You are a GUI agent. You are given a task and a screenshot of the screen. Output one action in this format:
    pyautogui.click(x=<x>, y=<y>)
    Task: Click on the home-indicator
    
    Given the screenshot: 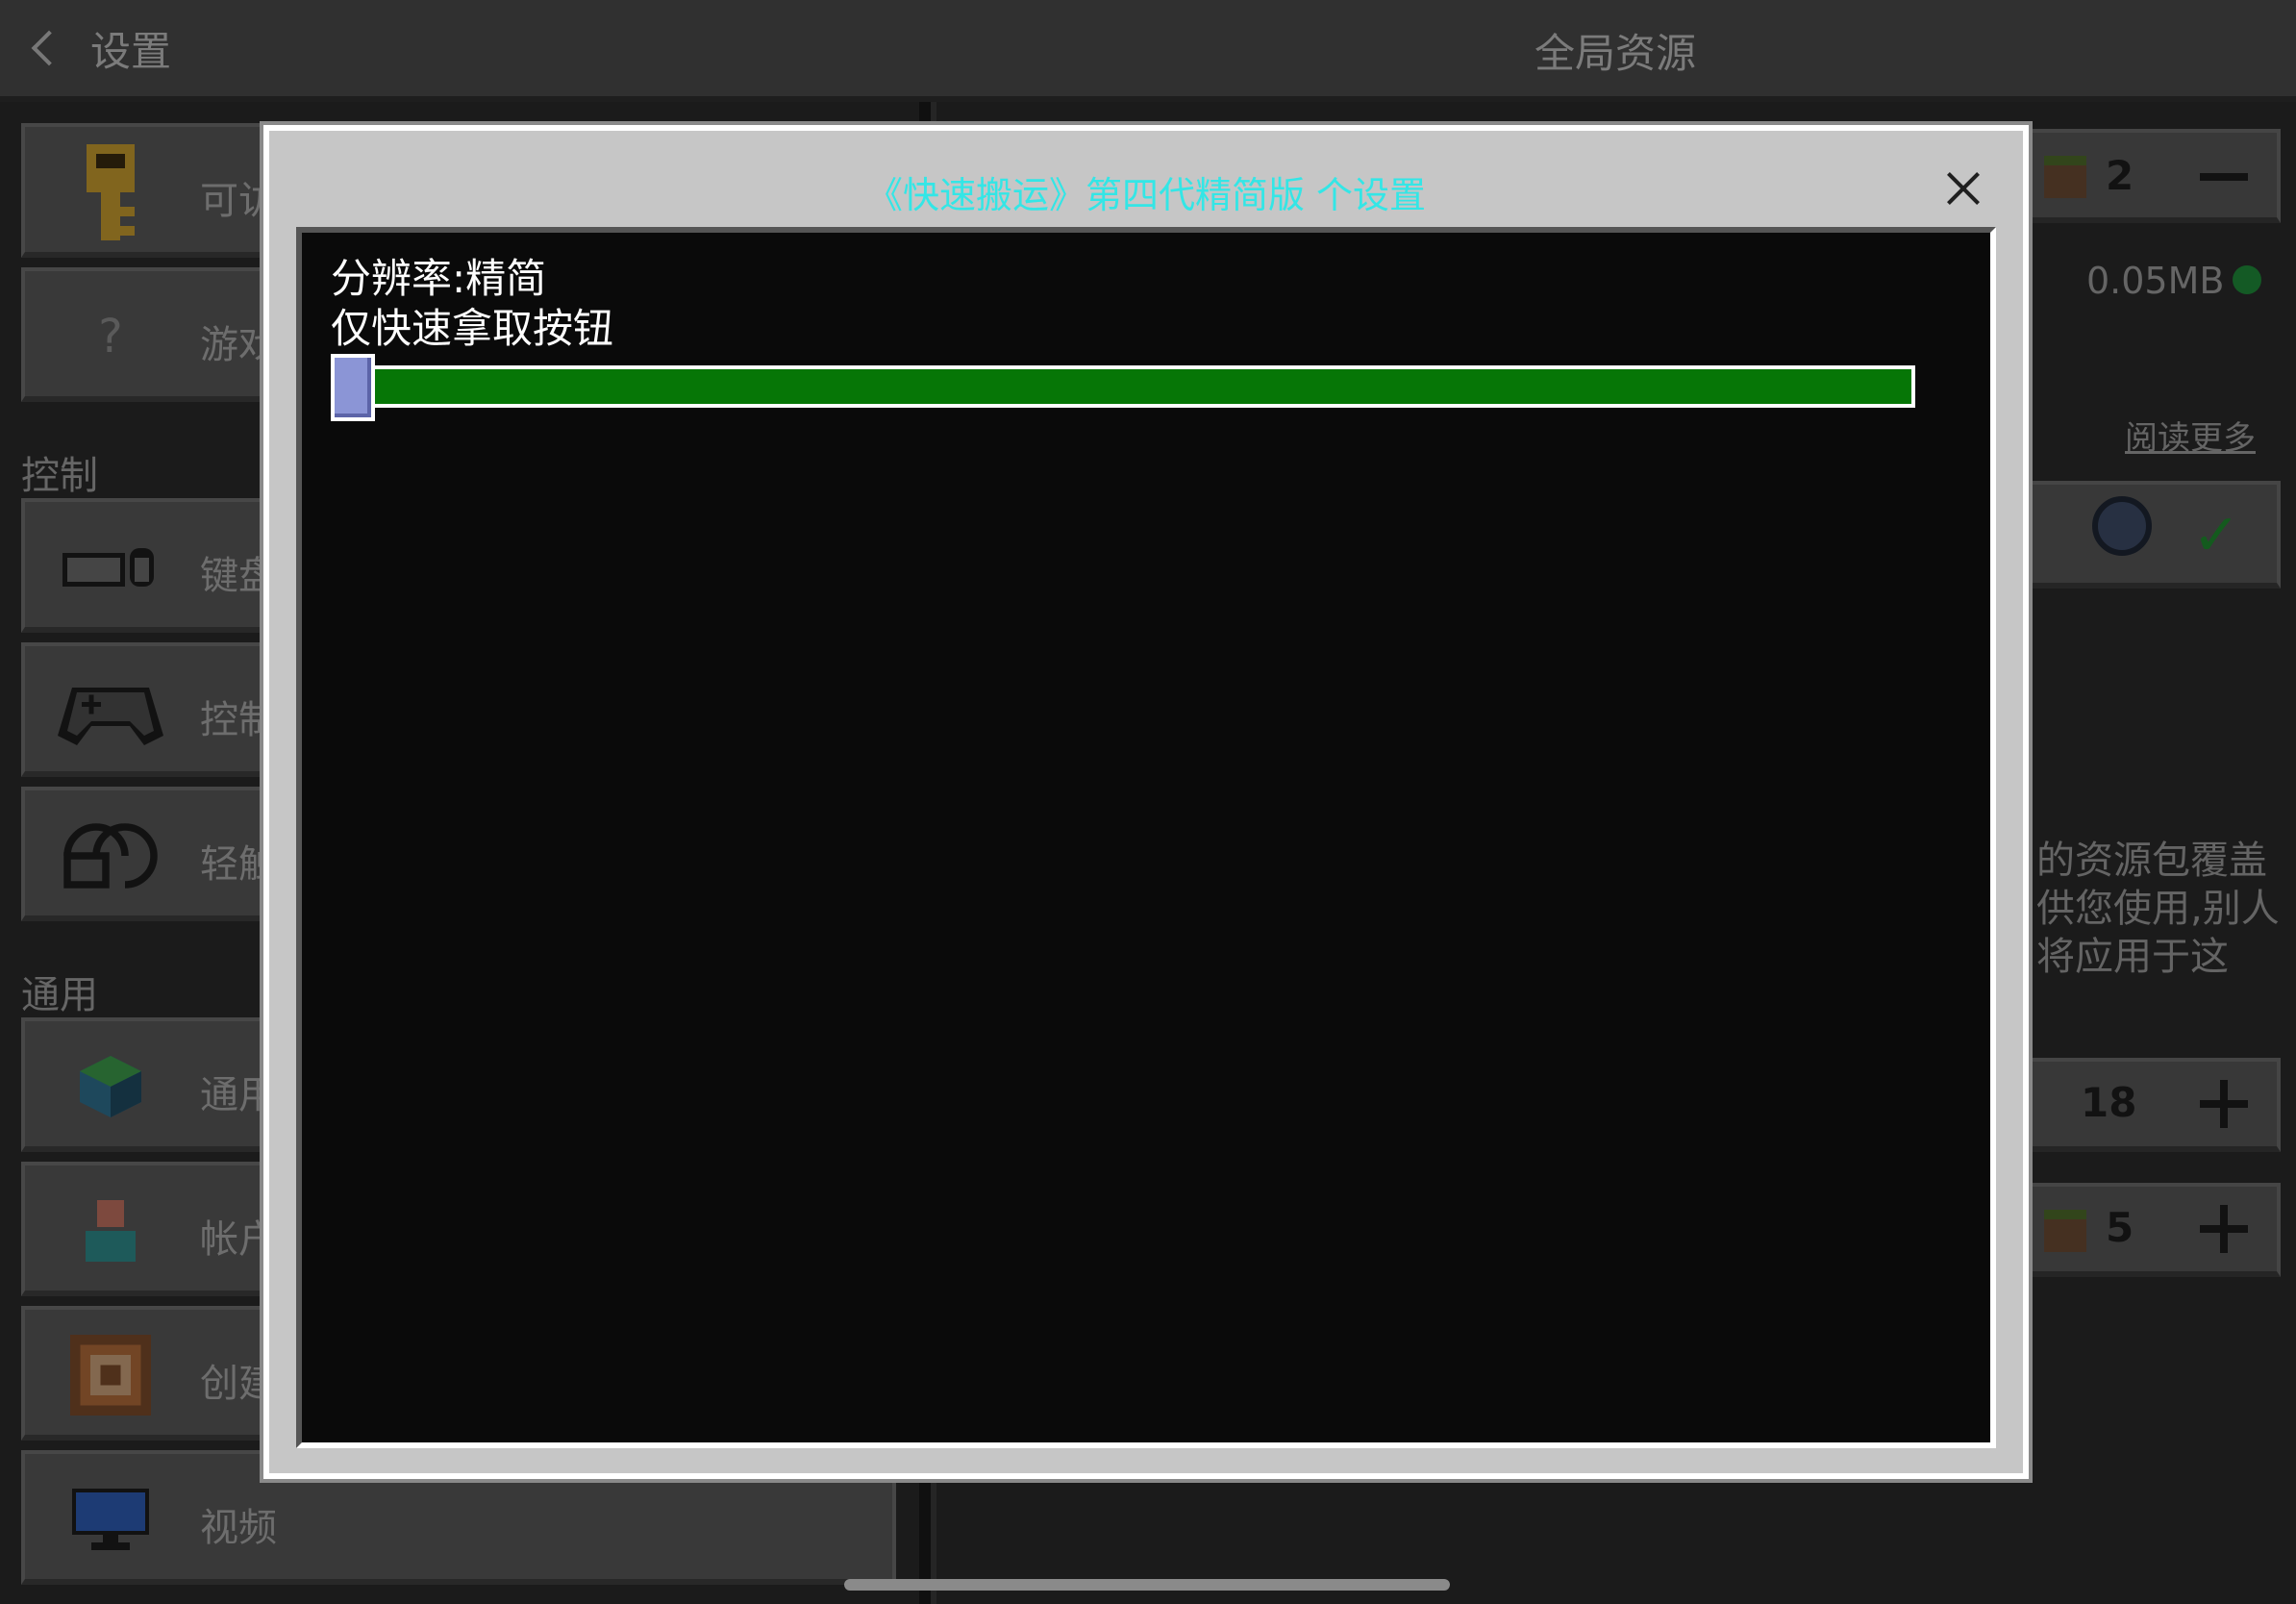 What is the action you would take?
    pyautogui.click(x=1147, y=1585)
    